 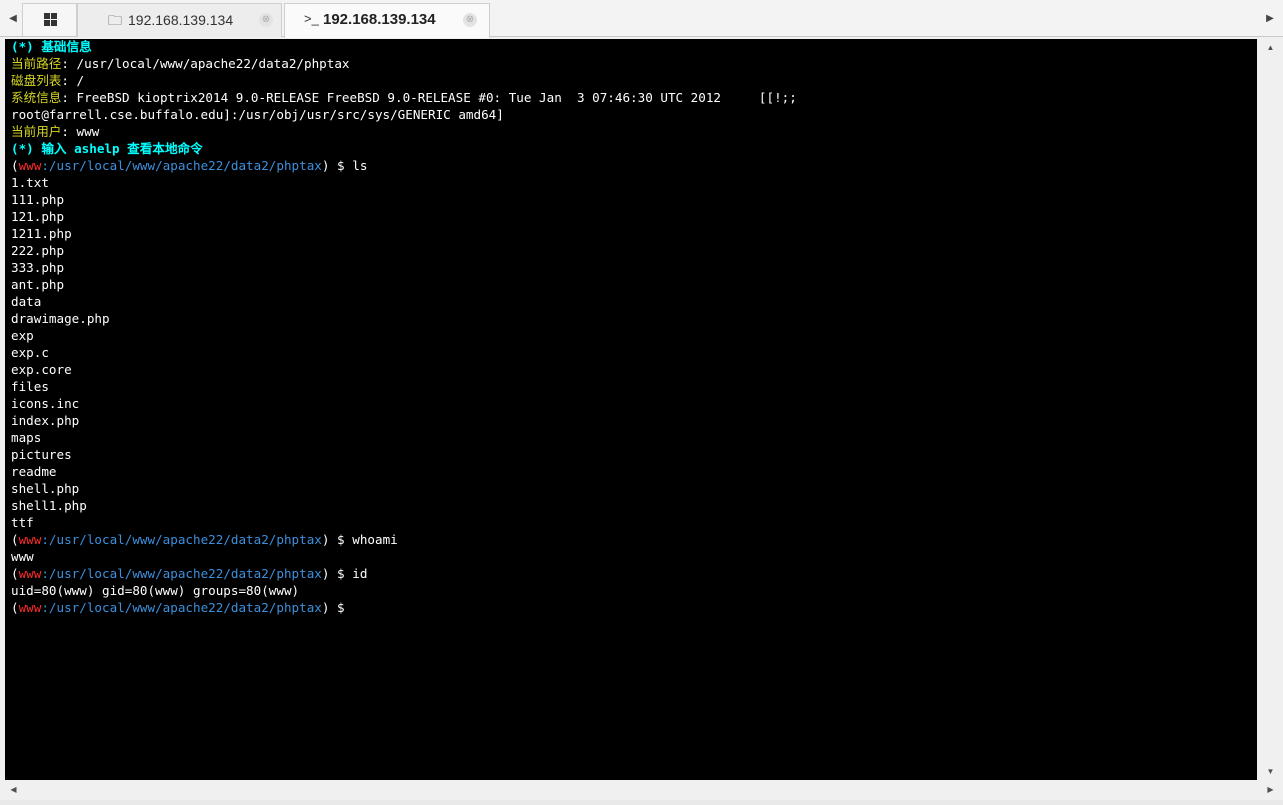 I want to click on scroll-down-icon: ▼, so click(x=1270, y=771).